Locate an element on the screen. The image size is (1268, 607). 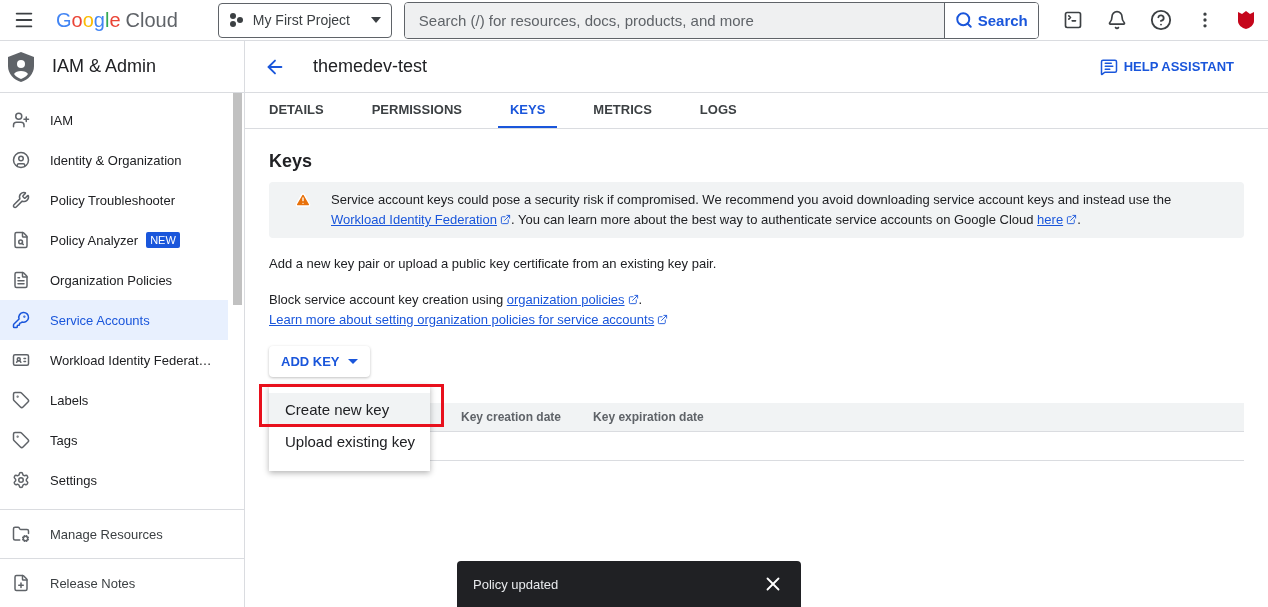
settings-icon is located at coordinates (21, 480).